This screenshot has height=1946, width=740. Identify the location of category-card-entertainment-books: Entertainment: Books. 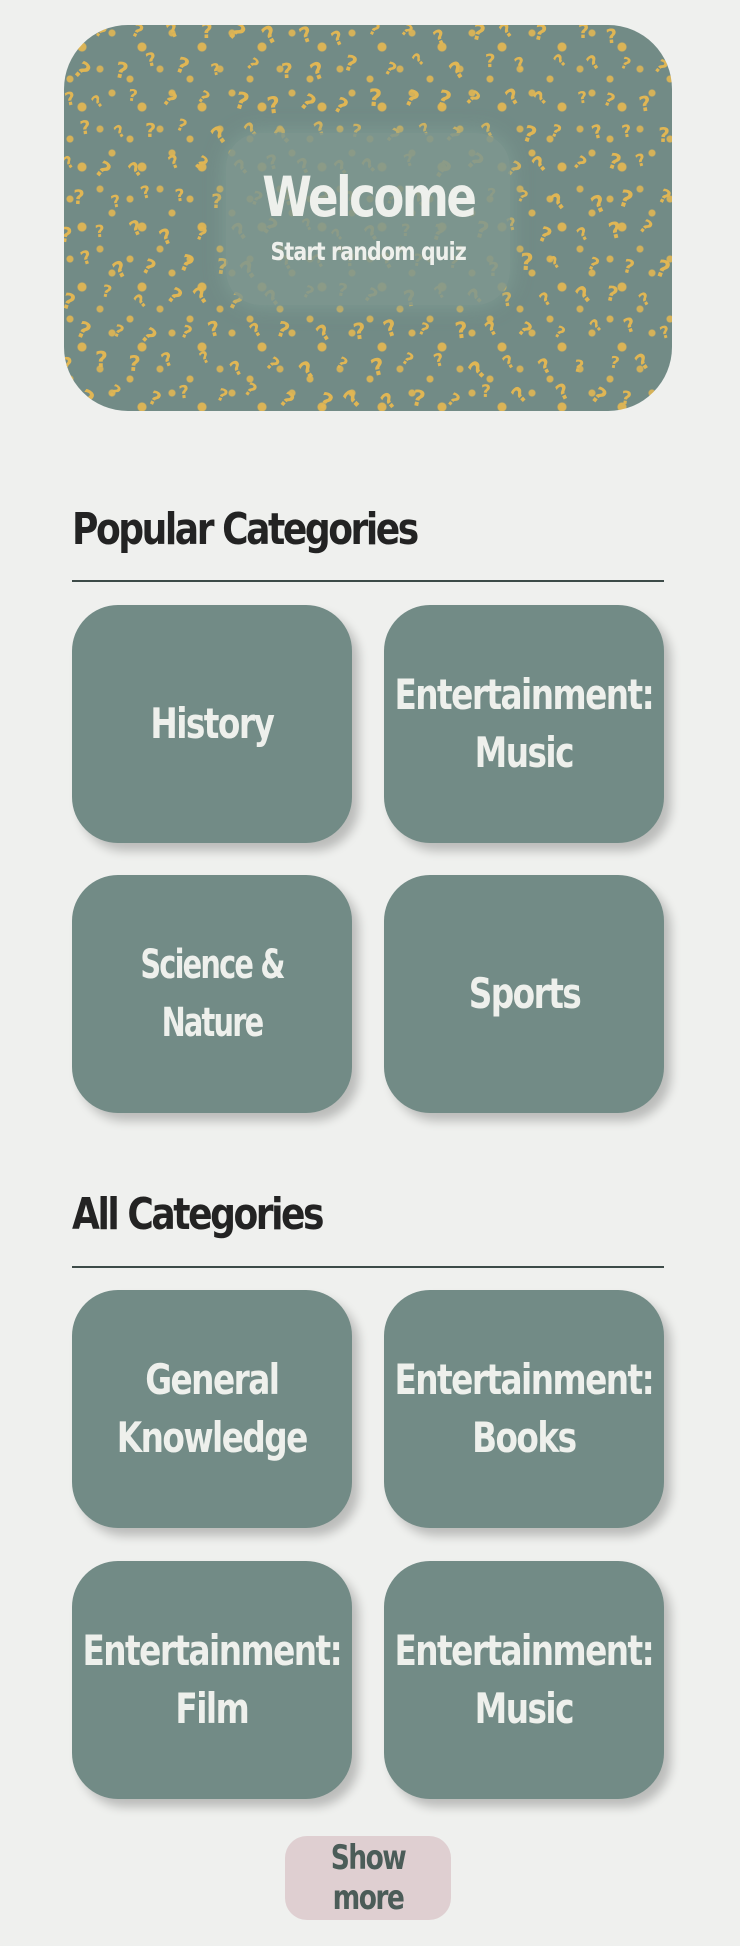
(524, 1409).